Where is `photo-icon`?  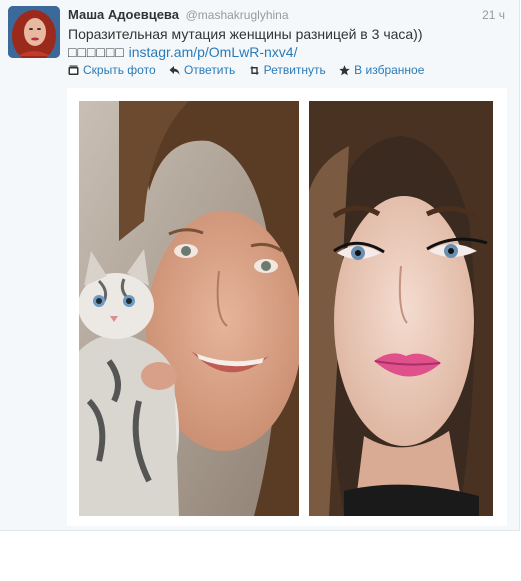
photo-icon is located at coordinates (73, 70).